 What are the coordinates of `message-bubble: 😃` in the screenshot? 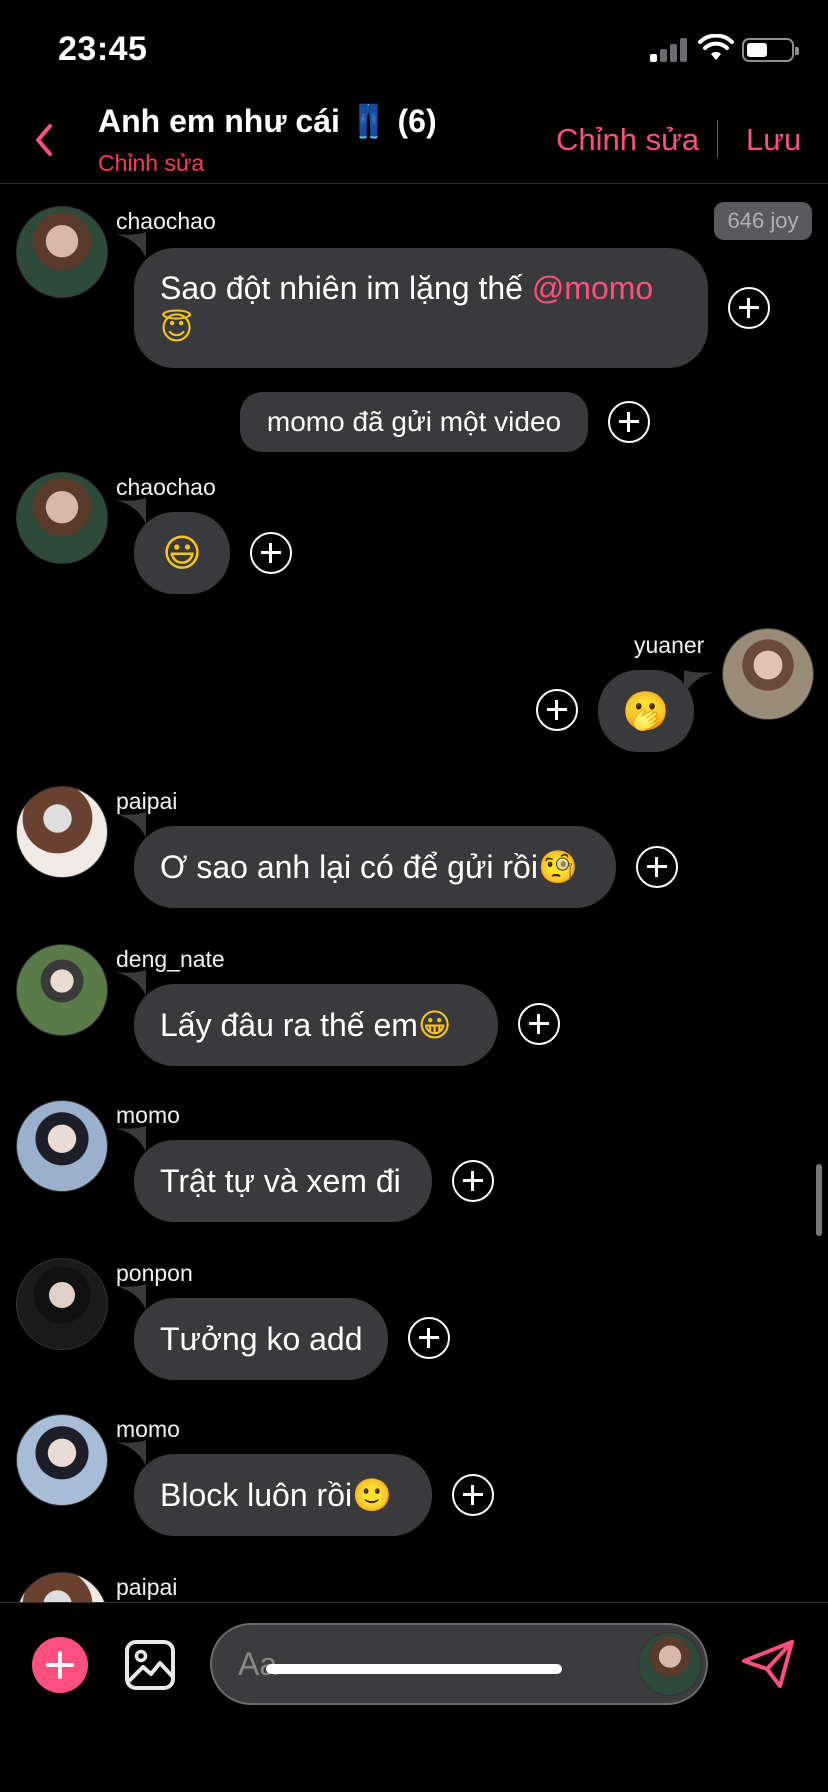 It's located at (182, 553).